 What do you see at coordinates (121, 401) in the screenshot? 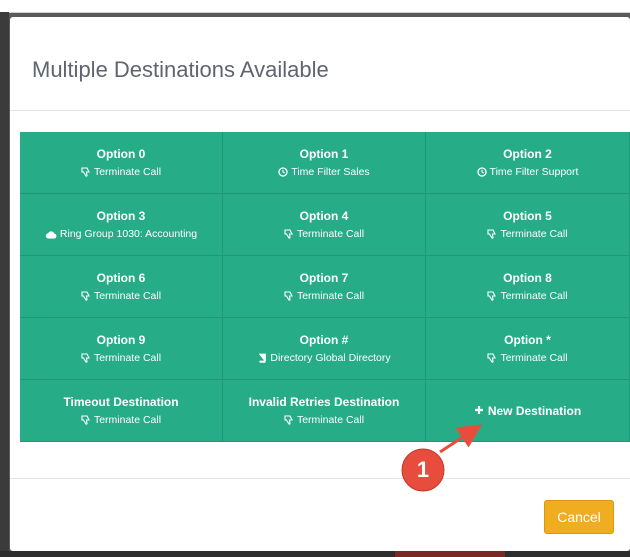
I see `option-title: Timeout Destination` at bounding box center [121, 401].